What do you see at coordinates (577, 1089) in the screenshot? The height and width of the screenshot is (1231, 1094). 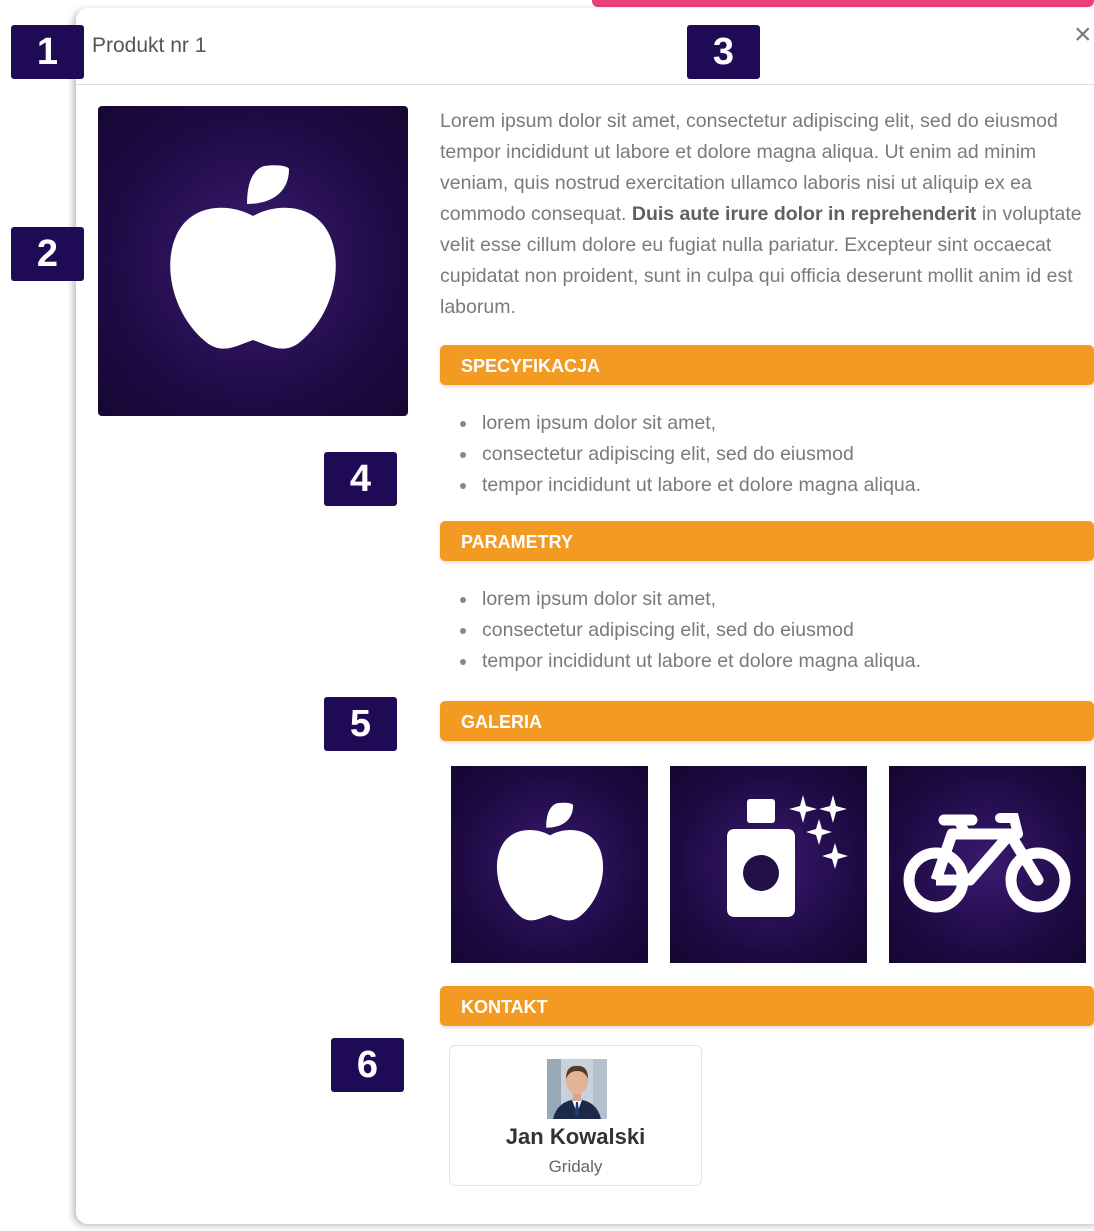 I see `avatar` at bounding box center [577, 1089].